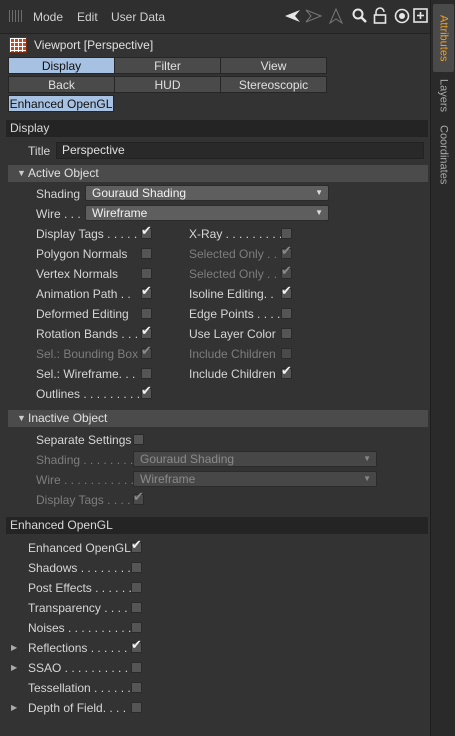 This screenshot has width=455, height=736. Describe the element at coordinates (314, 16) in the screenshot. I see `forward-arrow-icon` at that location.